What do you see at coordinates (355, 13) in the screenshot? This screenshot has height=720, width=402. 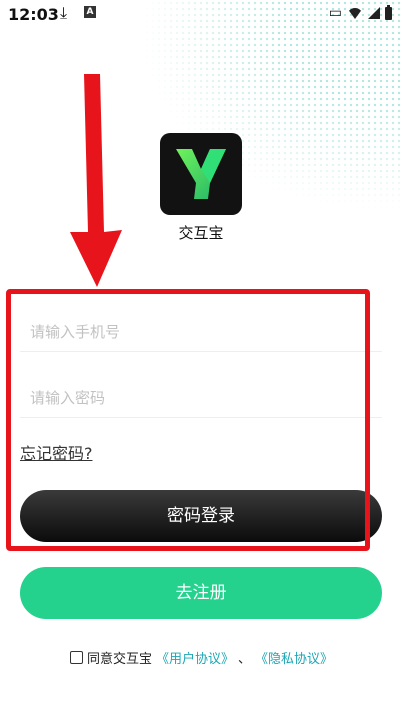 I see `wifi-icon` at bounding box center [355, 13].